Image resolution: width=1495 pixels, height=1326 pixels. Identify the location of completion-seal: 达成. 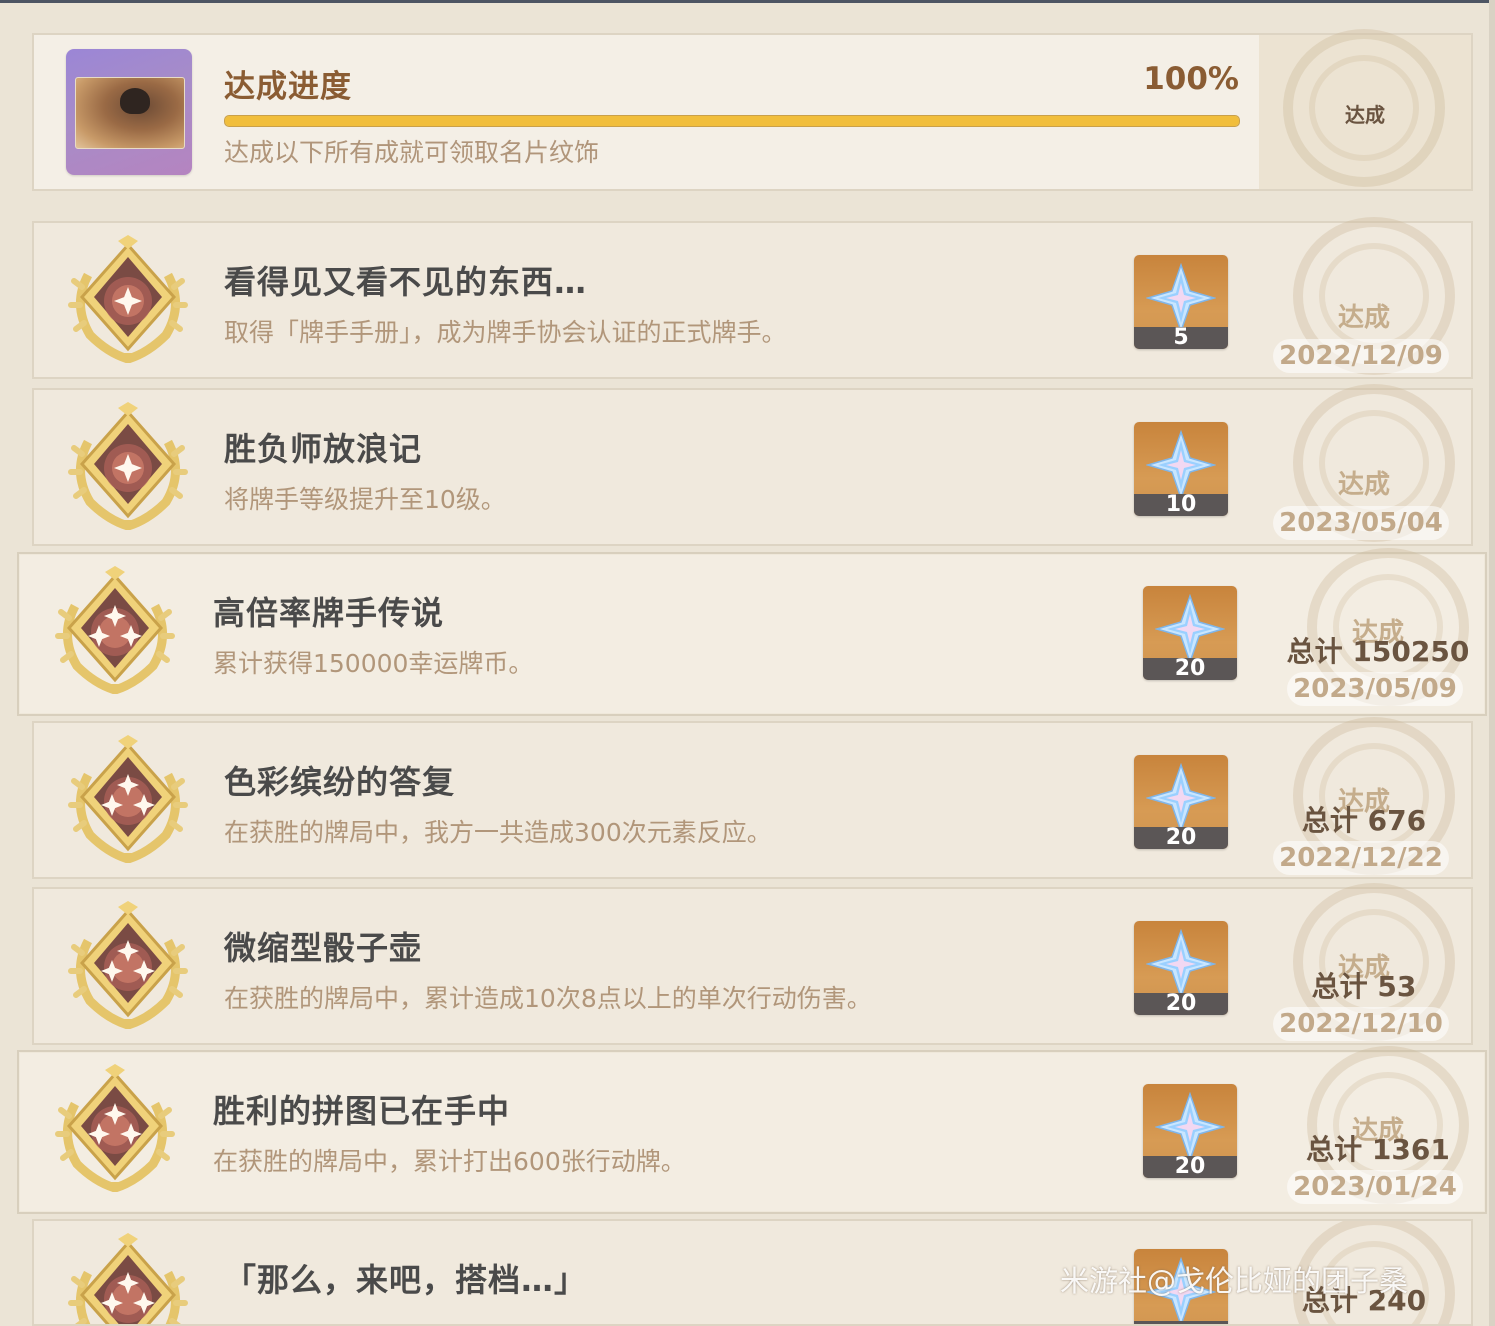
(1365, 109).